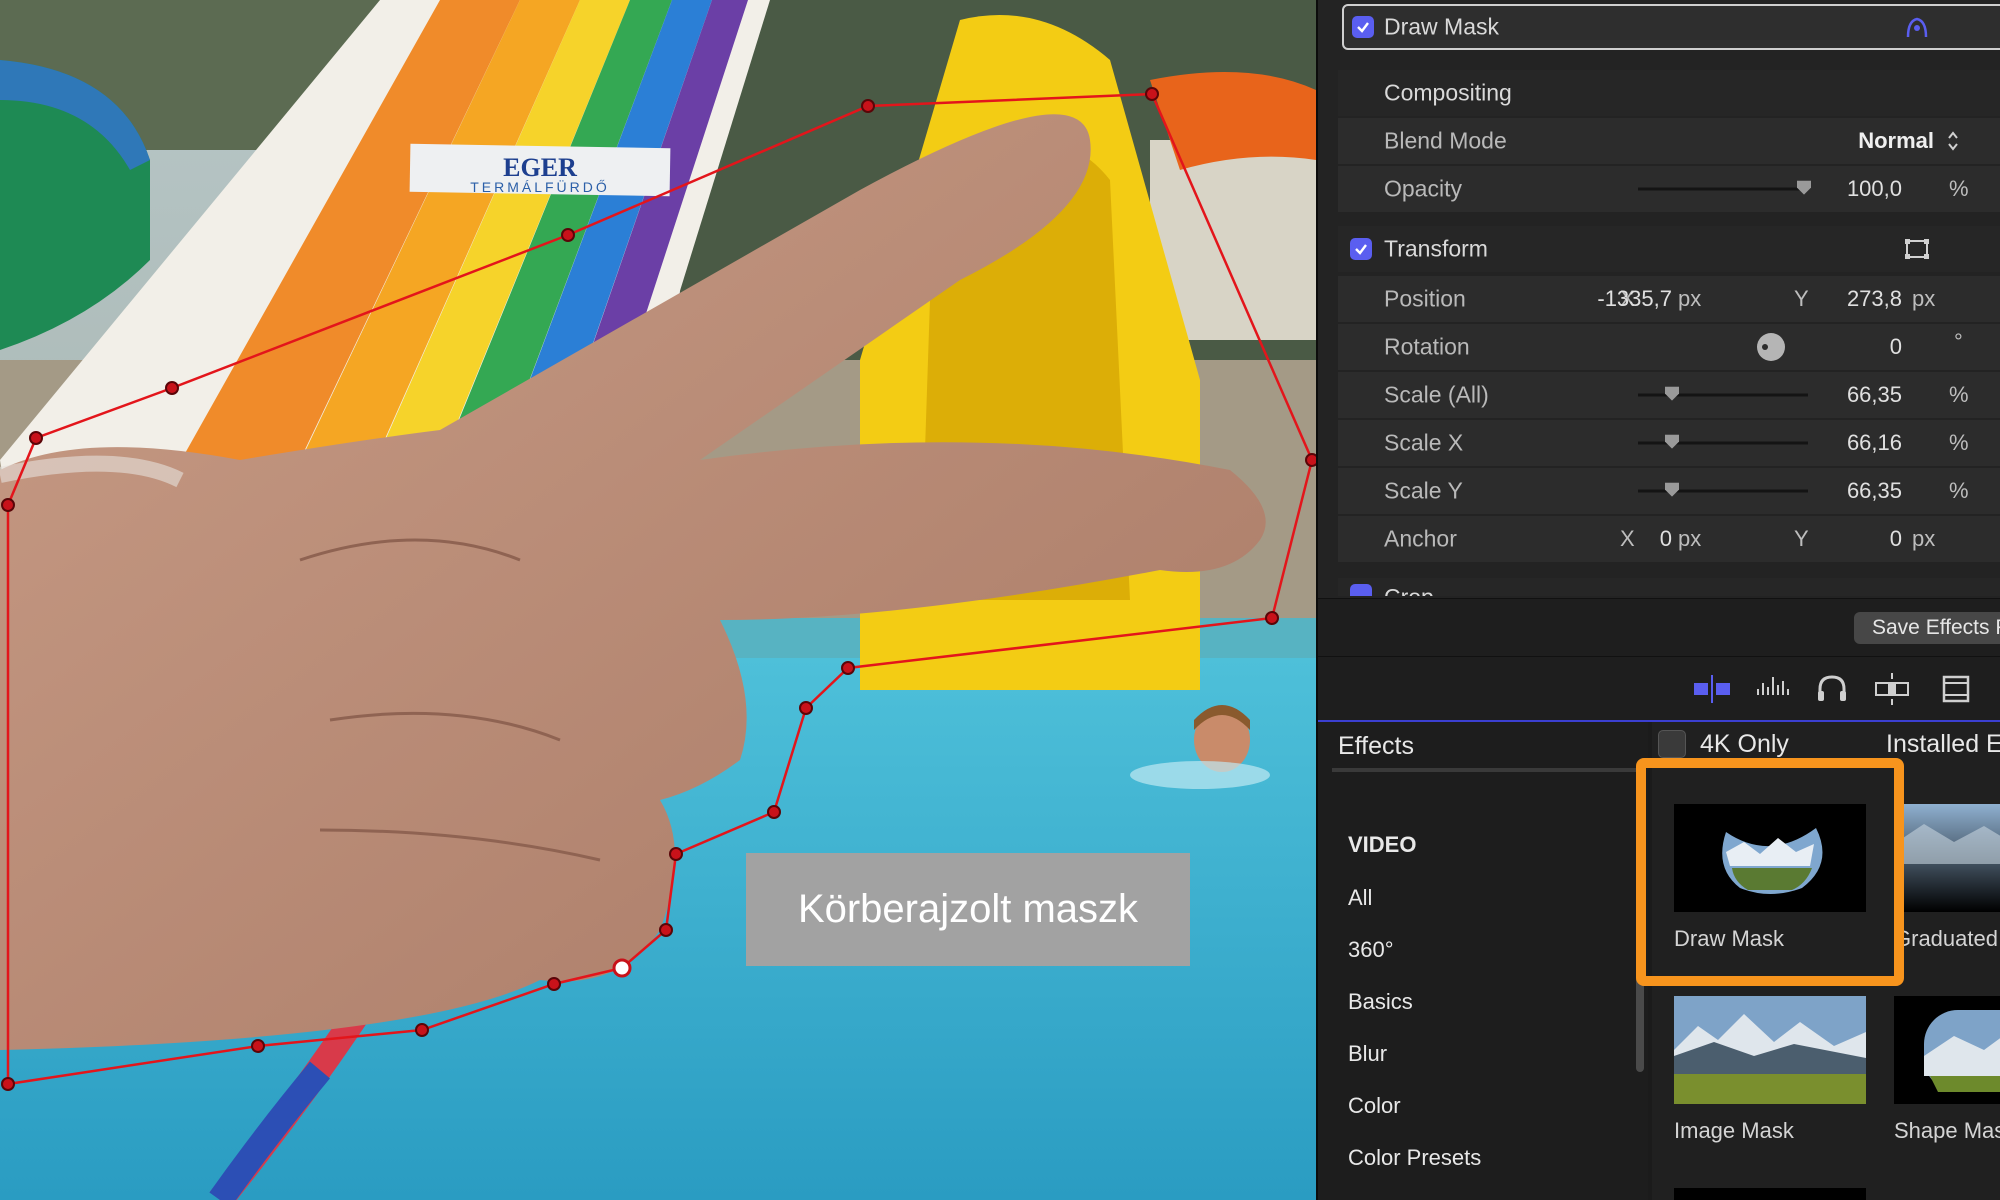 Image resolution: width=2000 pixels, height=1200 pixels. What do you see at coordinates (1669, 347) in the screenshot?
I see `rotation-row: Rotation 0 °` at bounding box center [1669, 347].